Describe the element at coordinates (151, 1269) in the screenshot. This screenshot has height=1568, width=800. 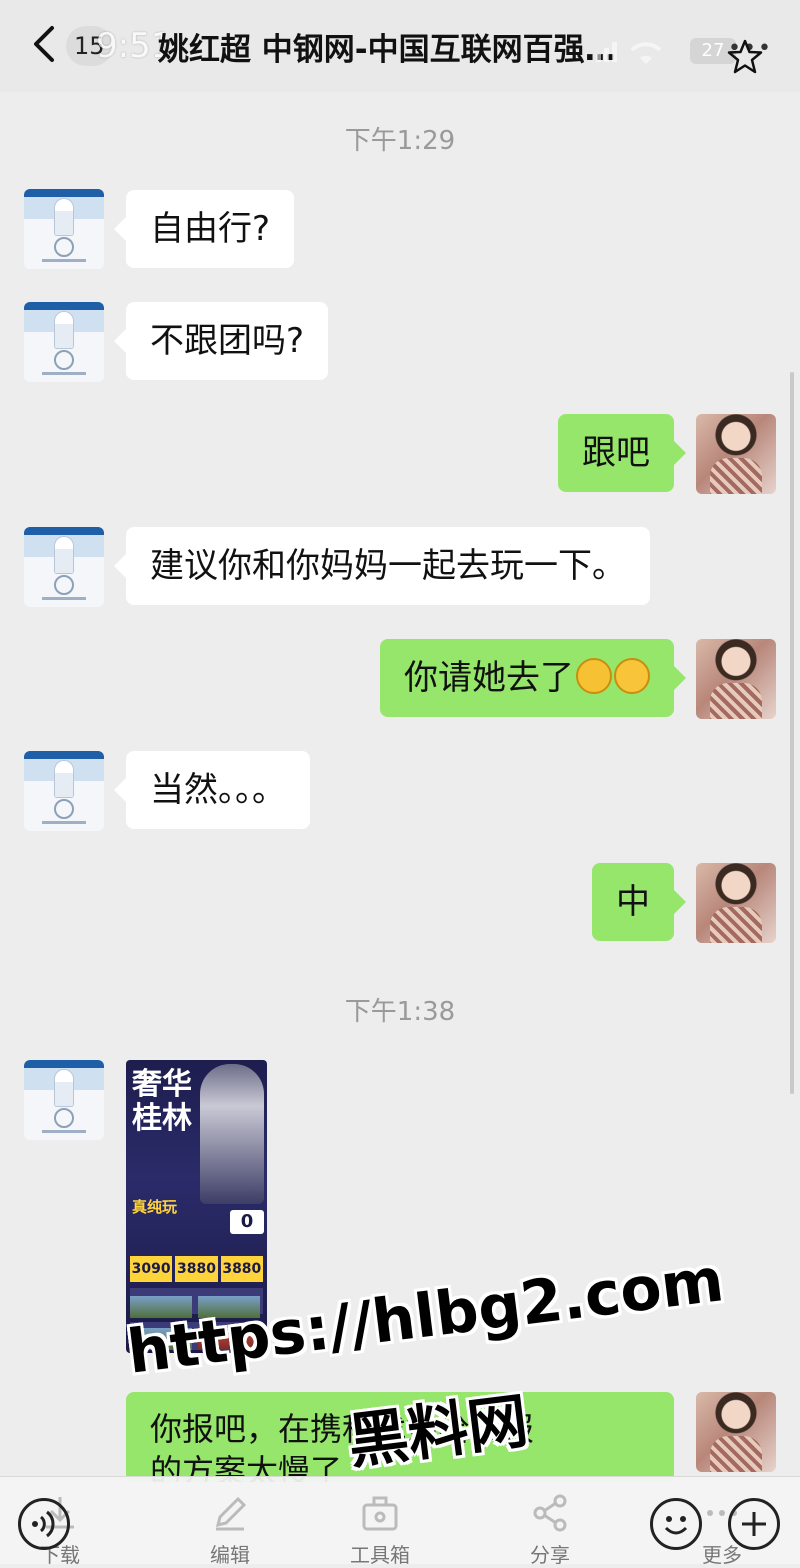
I see `poster-price: 3090` at that location.